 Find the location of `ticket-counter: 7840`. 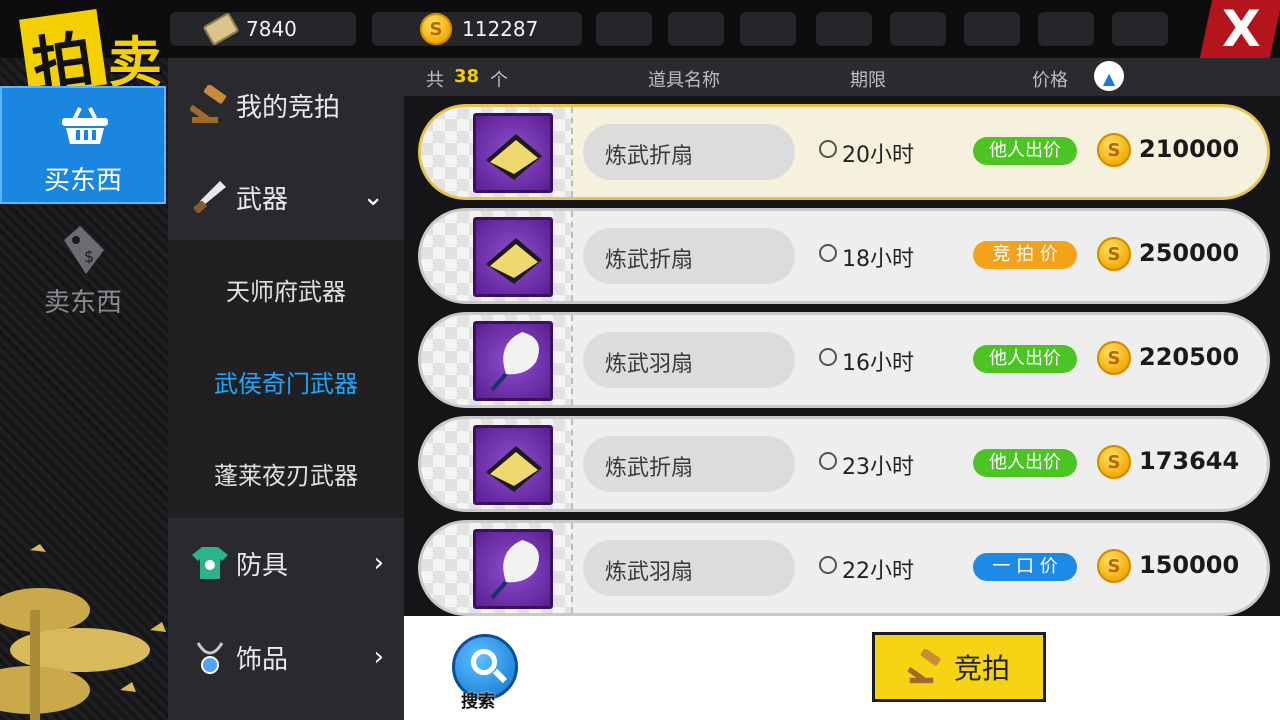

ticket-counter: 7840 is located at coordinates (249, 29).